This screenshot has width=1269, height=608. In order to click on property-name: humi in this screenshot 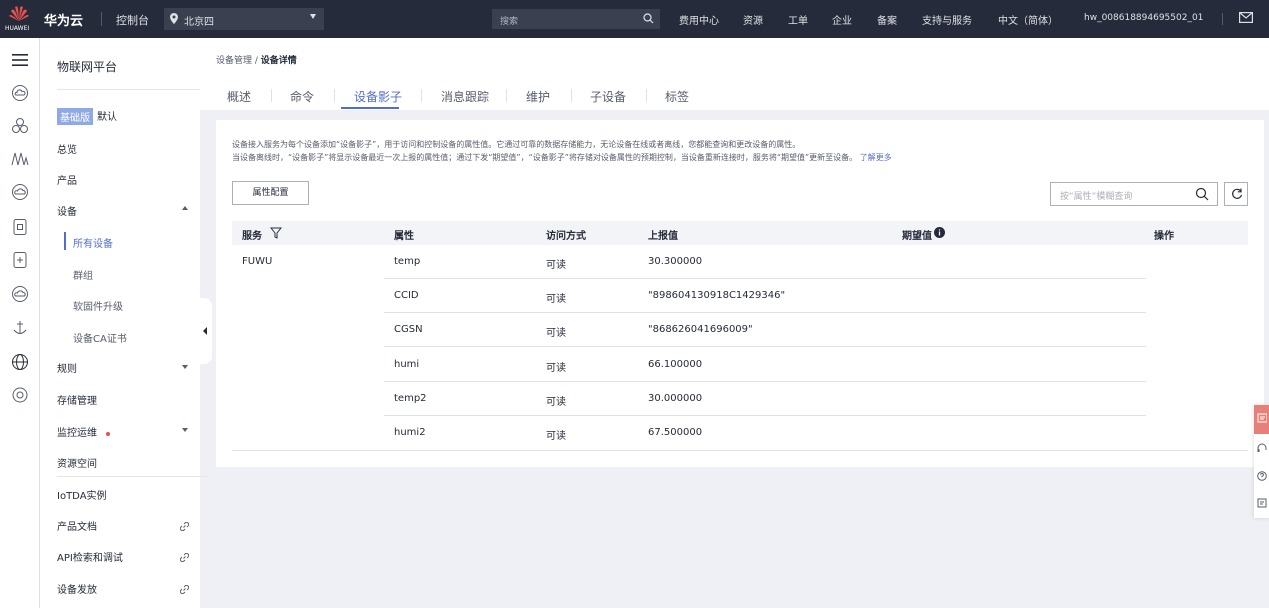, I will do `click(407, 364)`.